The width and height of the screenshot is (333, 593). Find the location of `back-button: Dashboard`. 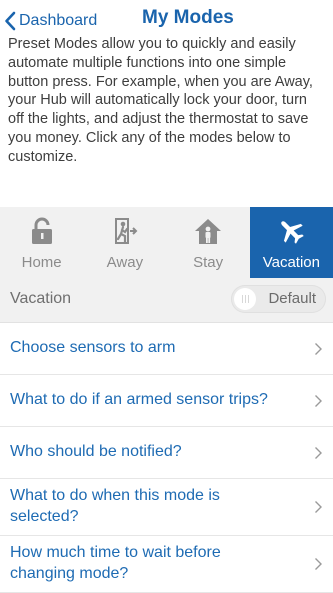

back-button: Dashboard is located at coordinates (50, 21).